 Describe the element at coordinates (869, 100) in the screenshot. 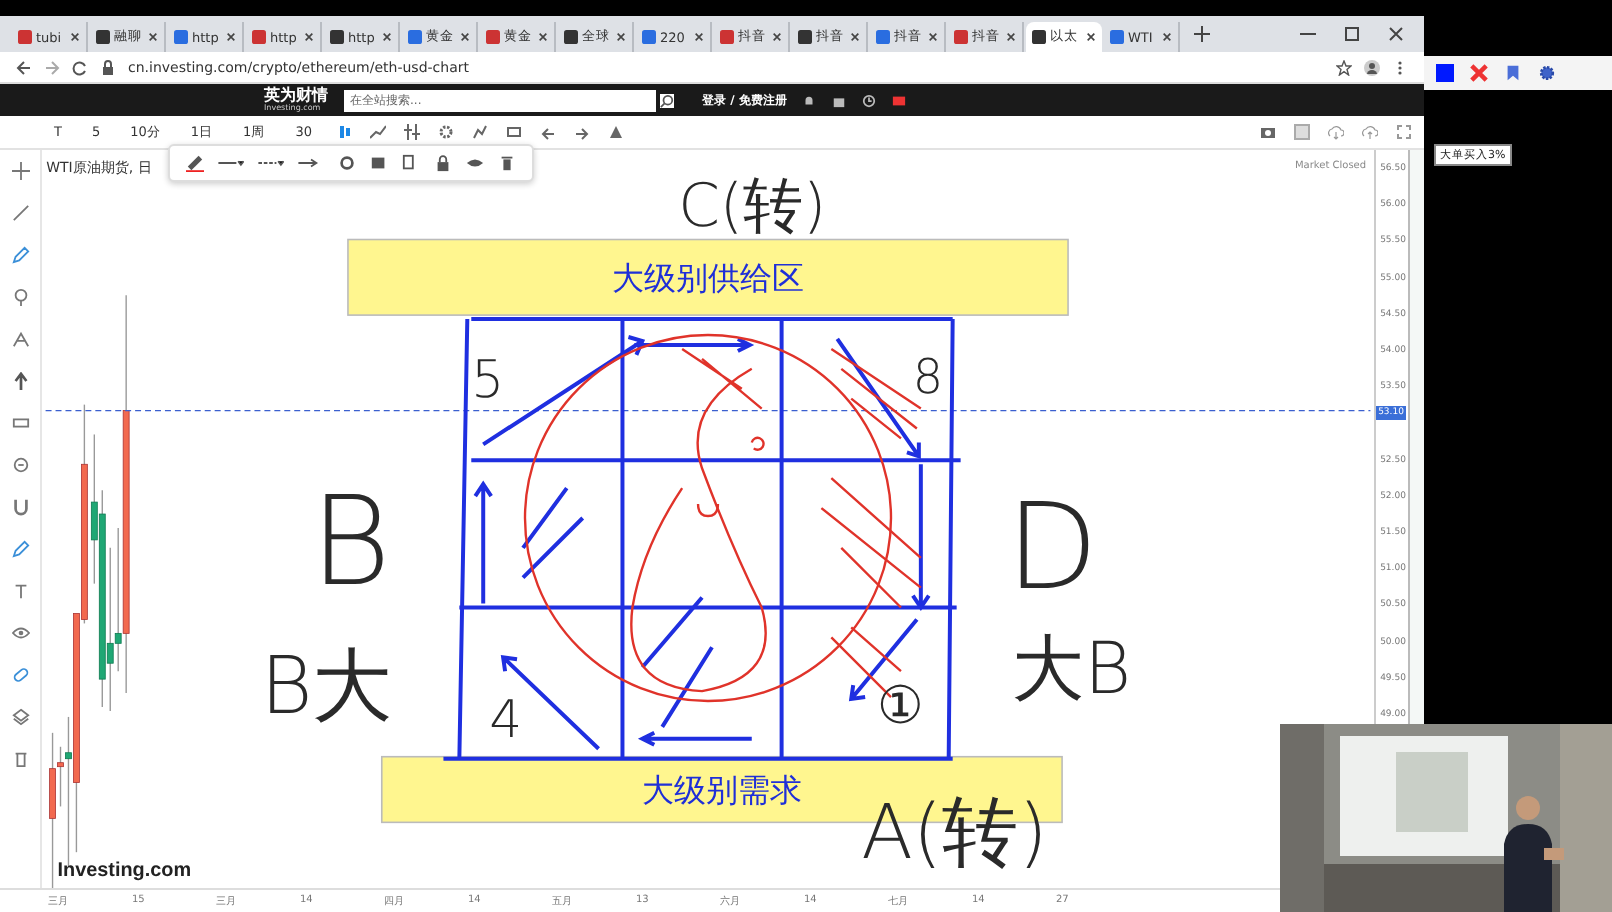

I see `clock-icon` at that location.